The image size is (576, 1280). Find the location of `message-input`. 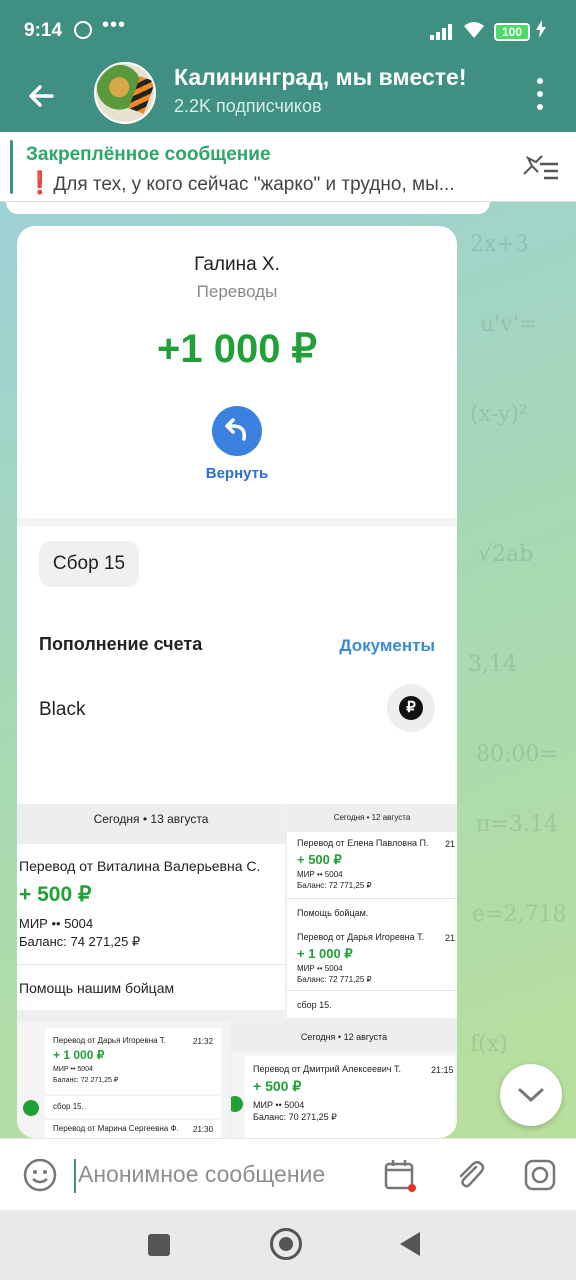

message-input is located at coordinates (223, 1174).